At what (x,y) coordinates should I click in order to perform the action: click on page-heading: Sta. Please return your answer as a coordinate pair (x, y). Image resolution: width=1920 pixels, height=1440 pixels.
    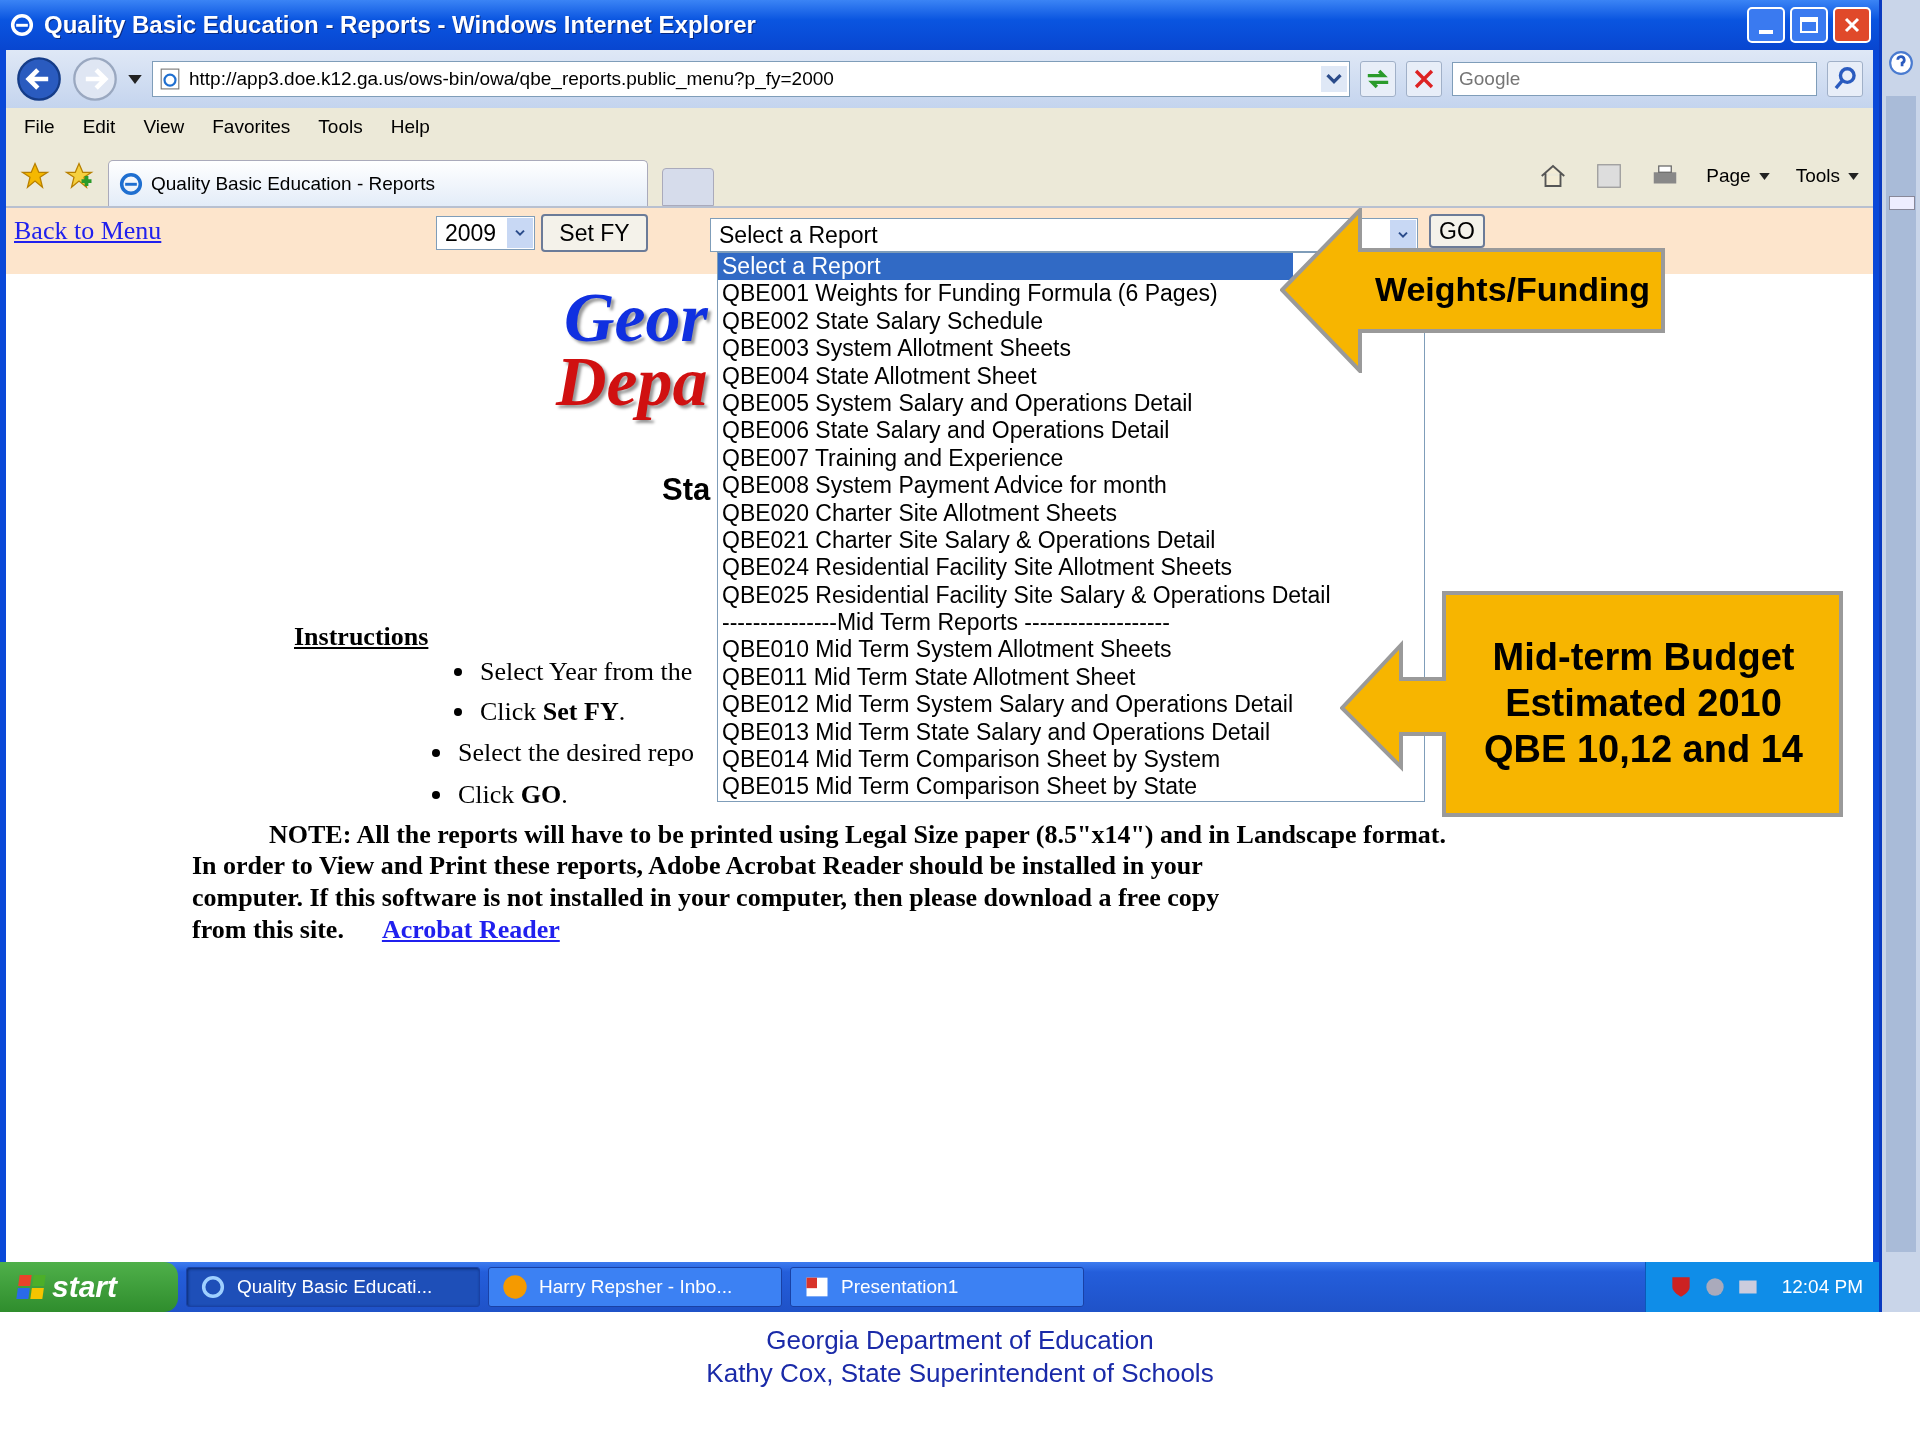
    Looking at the image, I should click on (686, 490).